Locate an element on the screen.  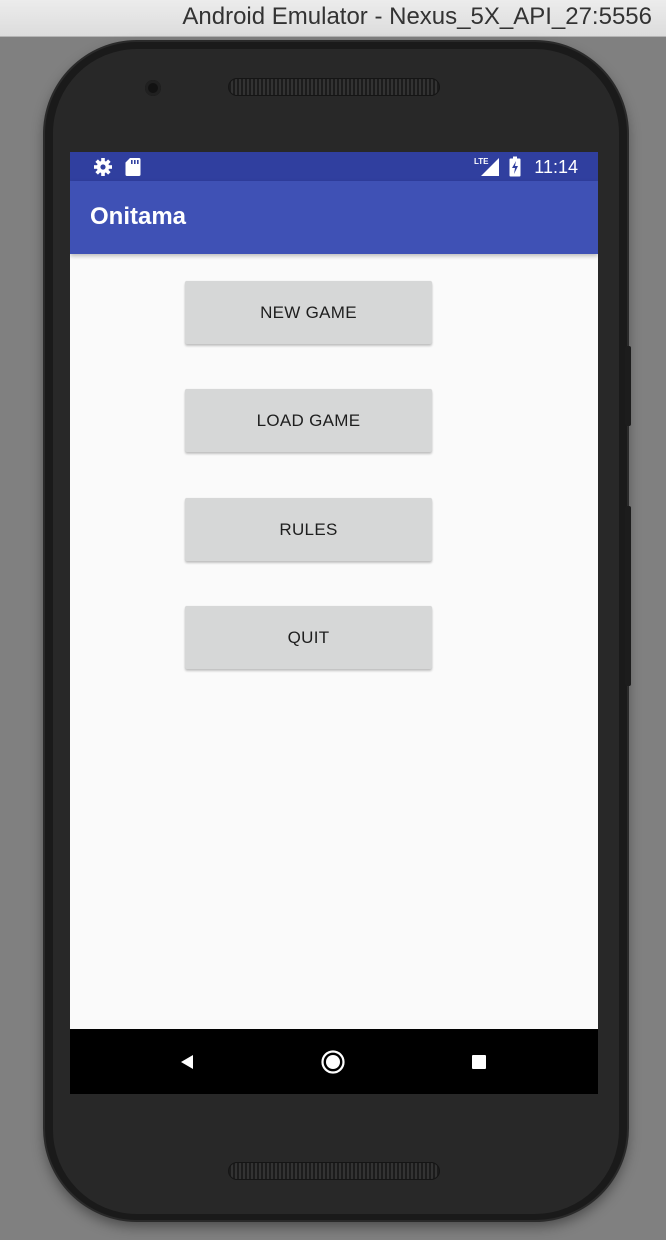
status-bar: LTE 11:14 is located at coordinates (334, 166).